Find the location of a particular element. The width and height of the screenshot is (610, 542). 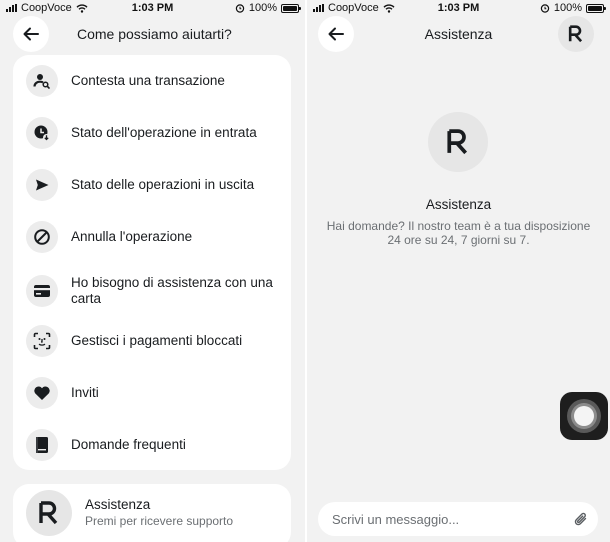

face-scan-icon is located at coordinates (42, 341).